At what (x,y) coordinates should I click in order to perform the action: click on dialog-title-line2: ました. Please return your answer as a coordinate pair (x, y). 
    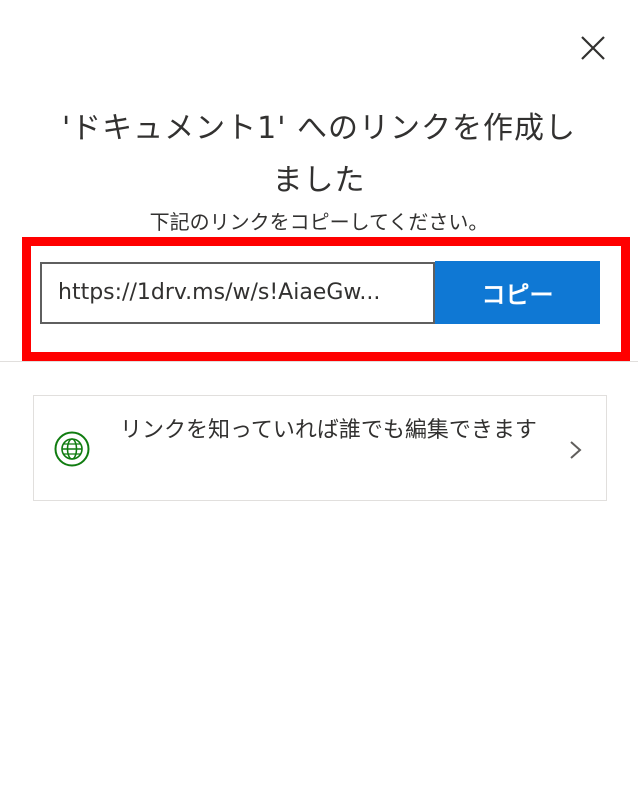
    Looking at the image, I should click on (319, 180).